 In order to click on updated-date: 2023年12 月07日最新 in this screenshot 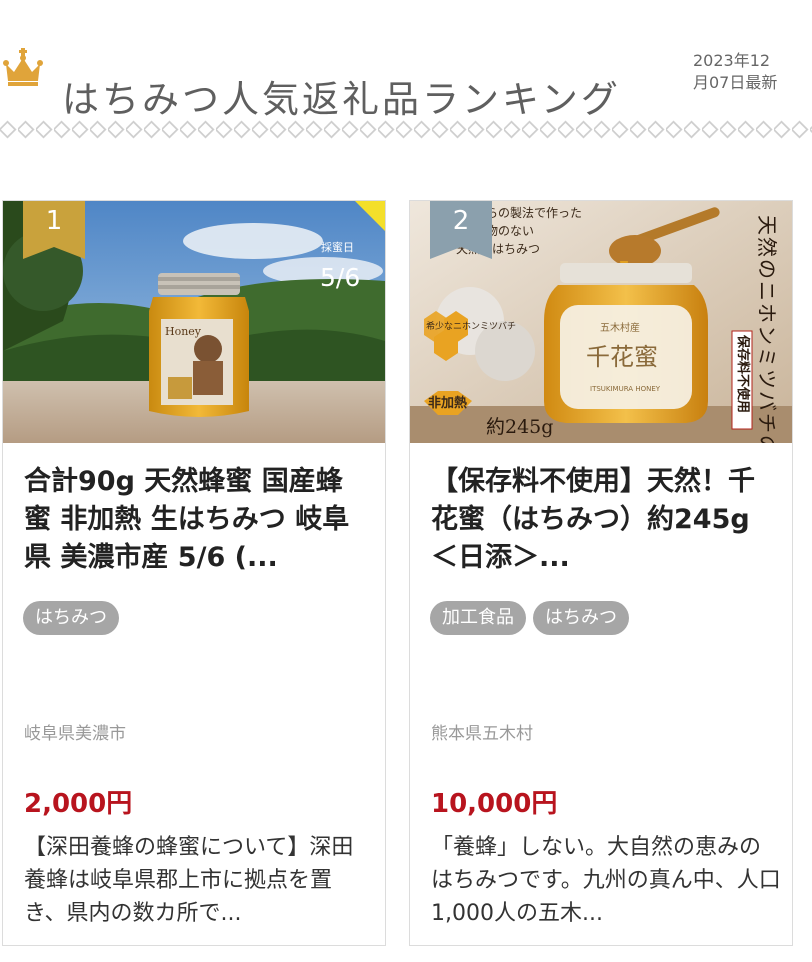, I will do `click(750, 72)`.